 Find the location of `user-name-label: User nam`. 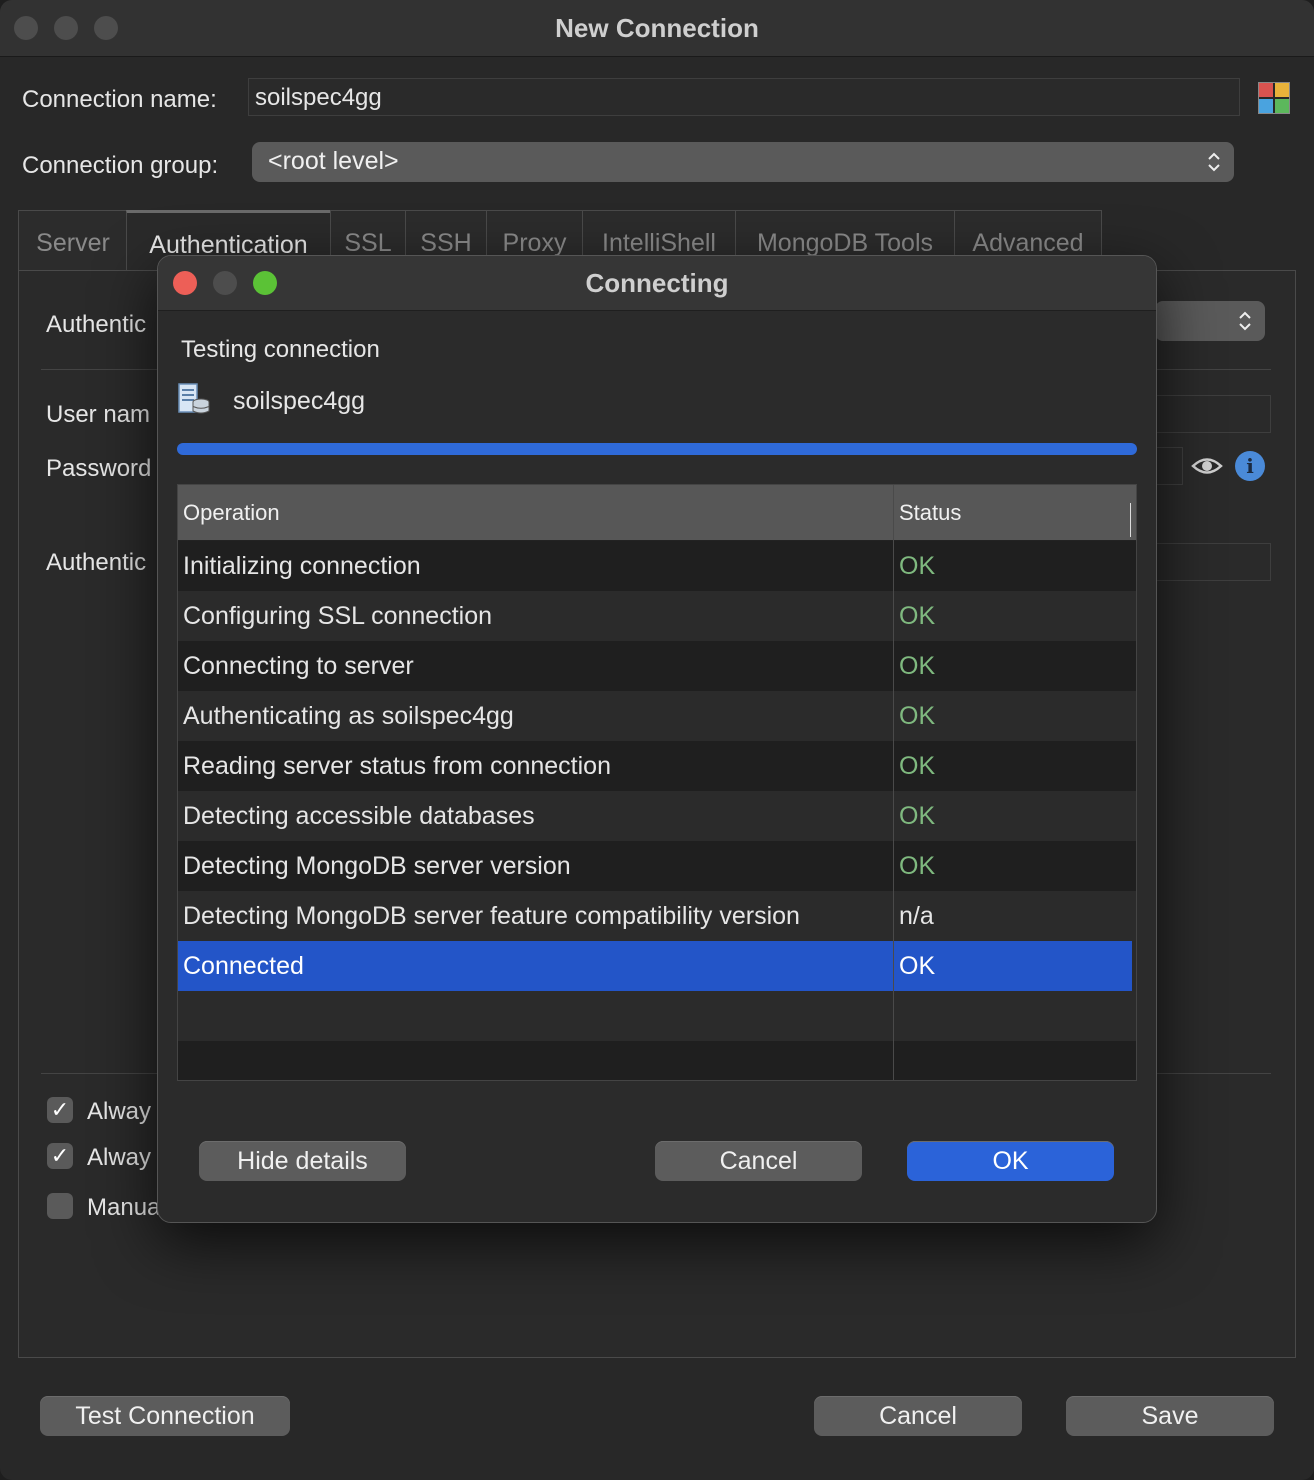

user-name-label: User nam is located at coordinates (98, 414).